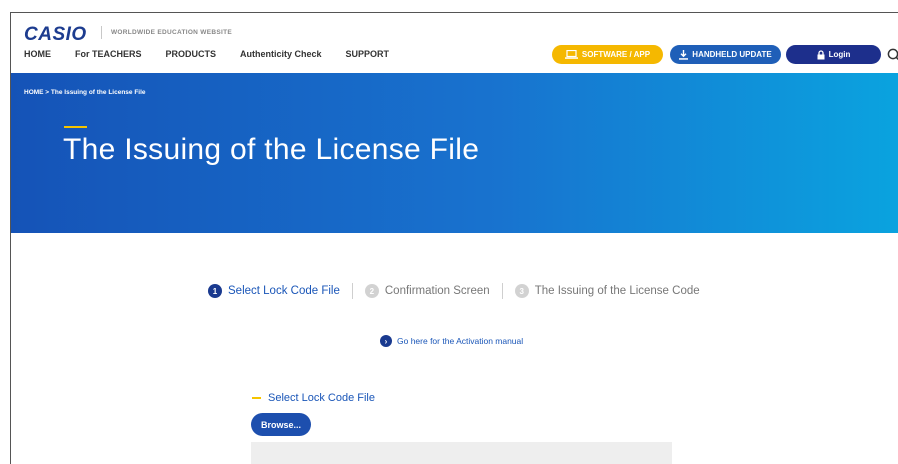 This screenshot has height=464, width=898. I want to click on activation-manual-label: Go here for the Activation manual, so click(460, 341).